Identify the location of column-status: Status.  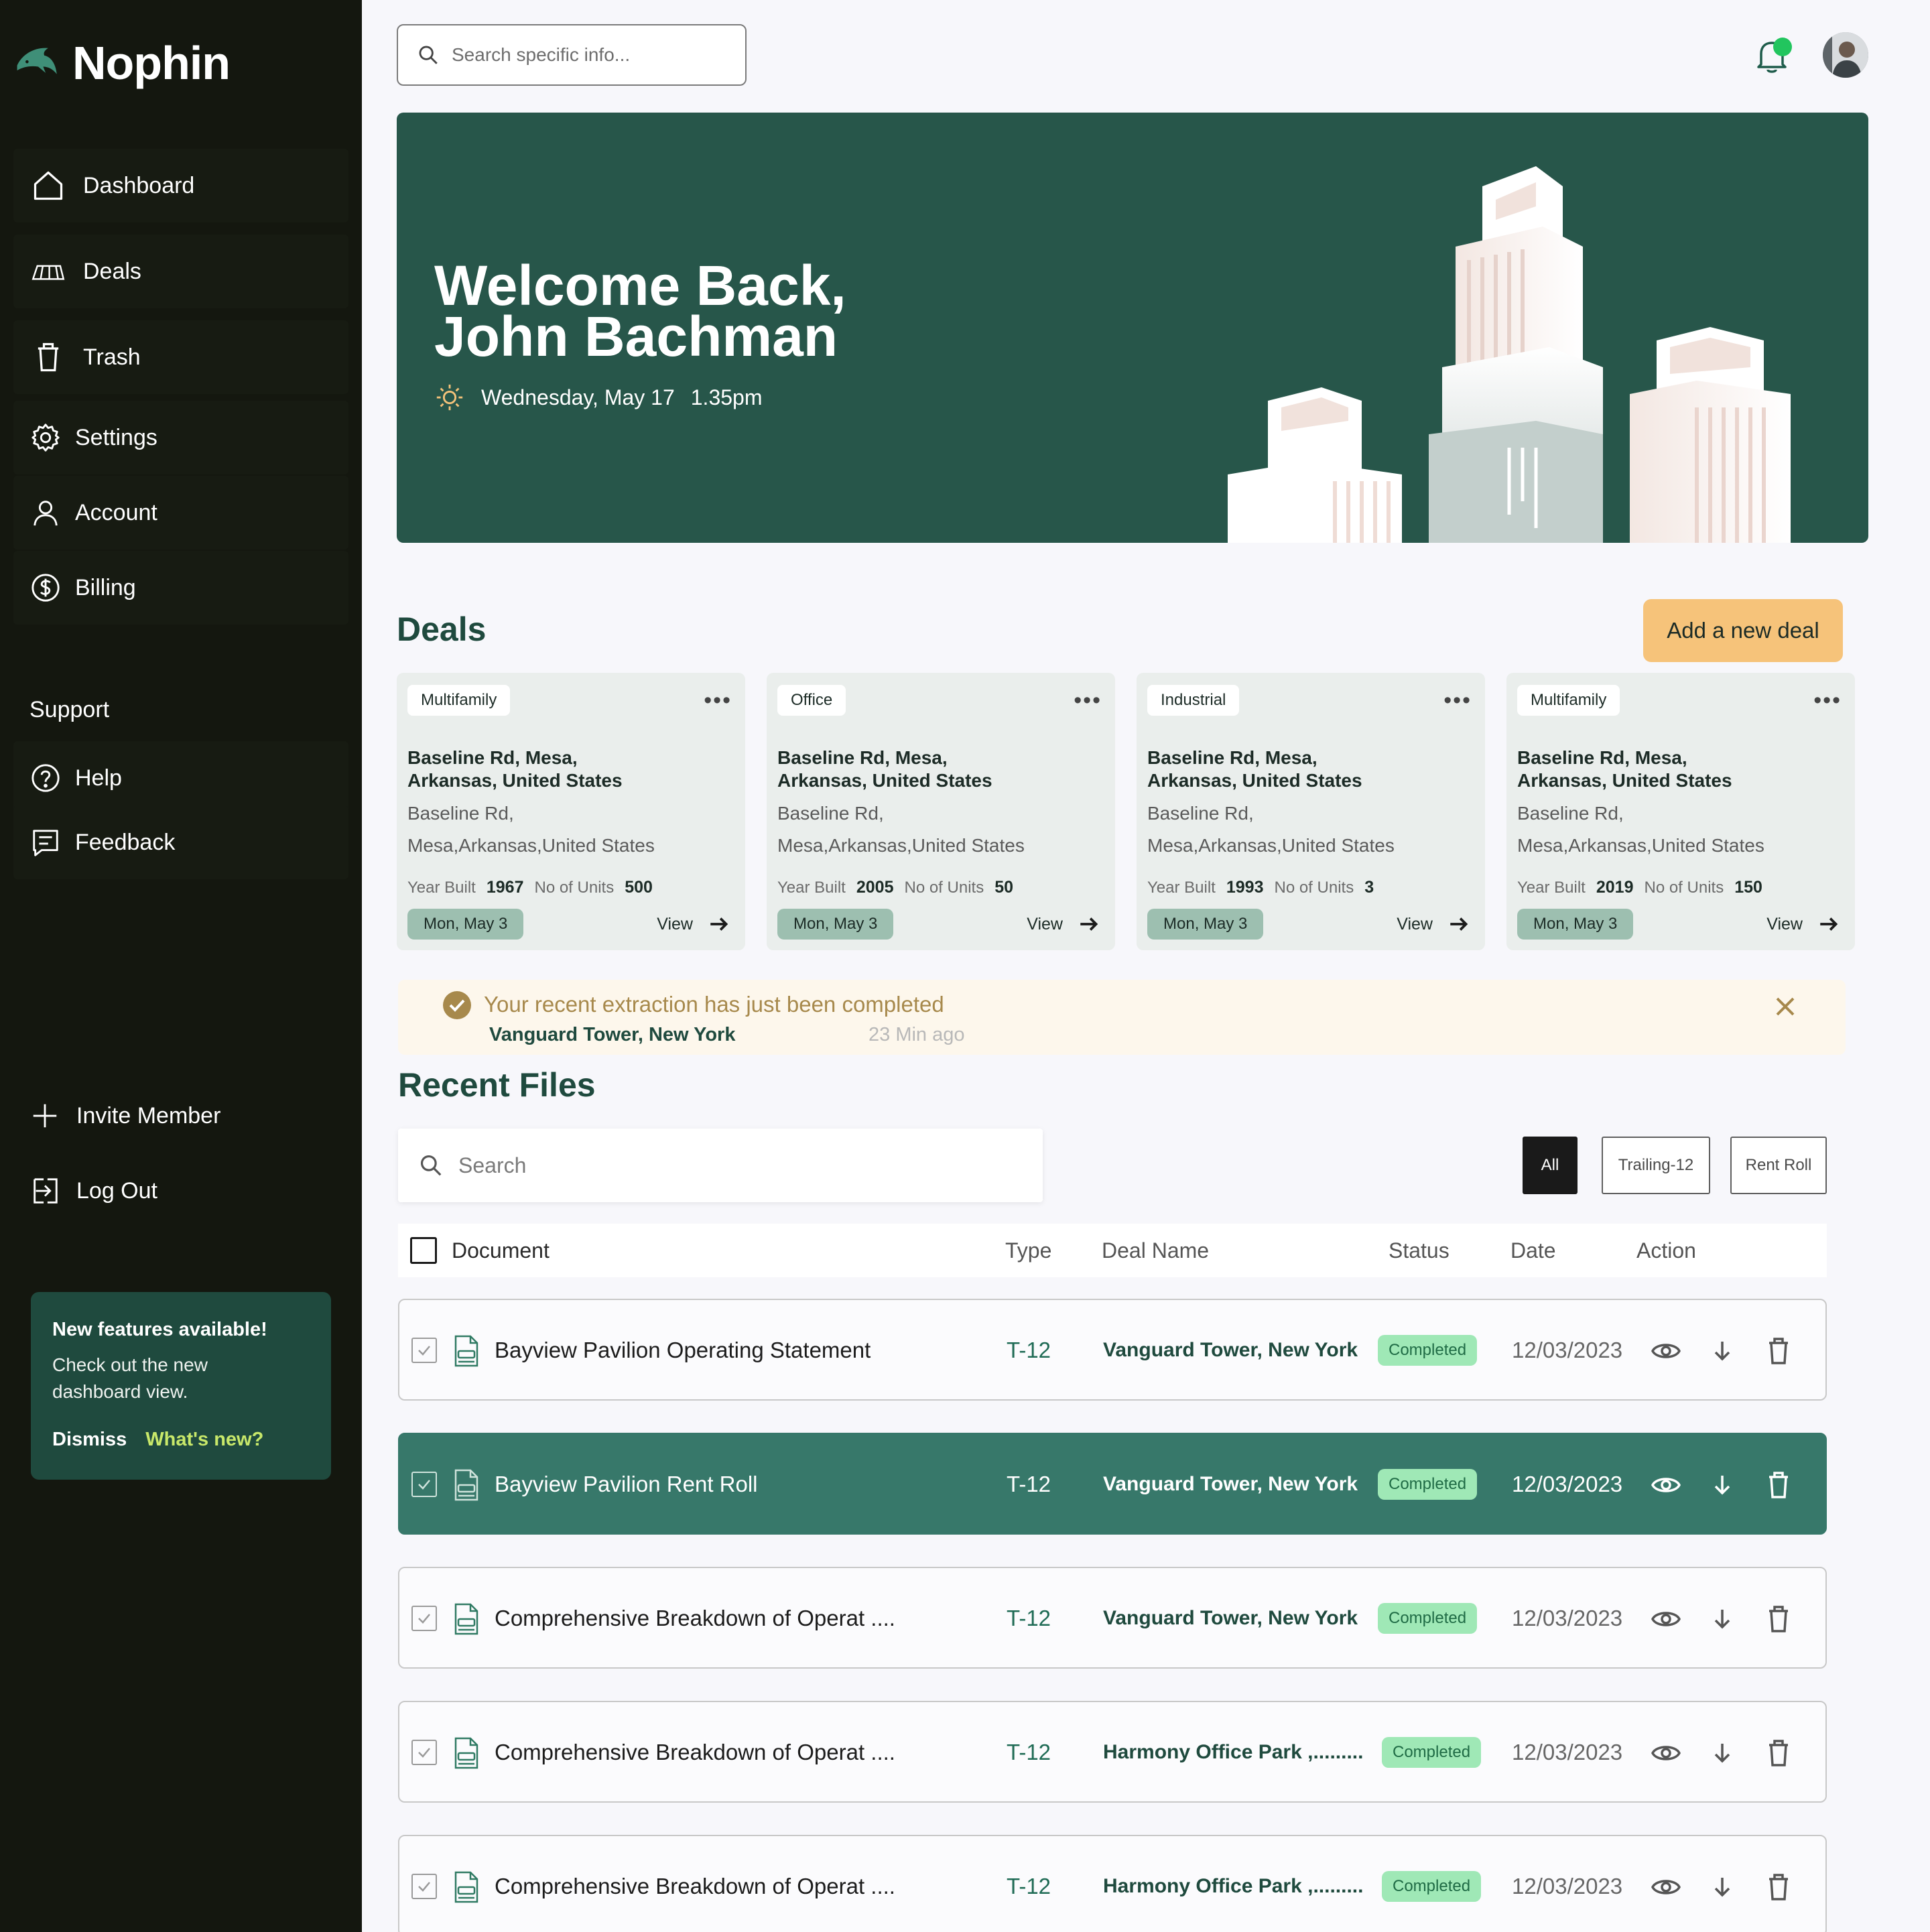
(1419, 1250).